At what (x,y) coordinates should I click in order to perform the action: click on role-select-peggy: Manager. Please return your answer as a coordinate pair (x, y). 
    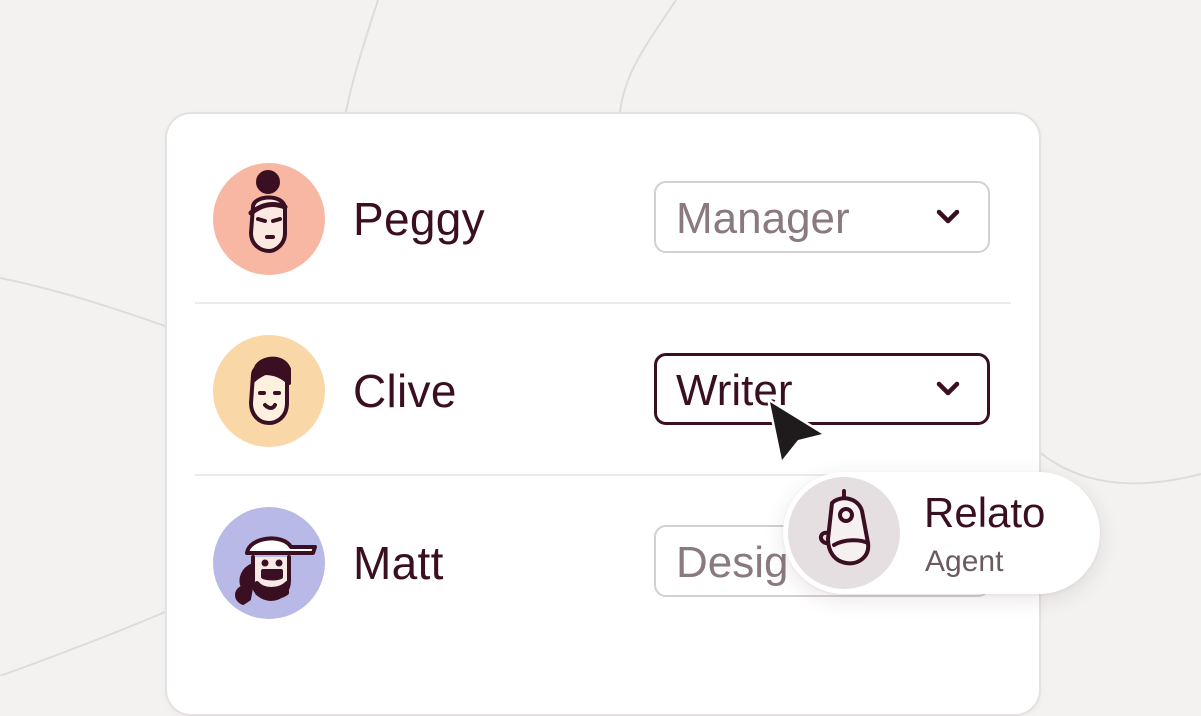
    Looking at the image, I should click on (822, 217).